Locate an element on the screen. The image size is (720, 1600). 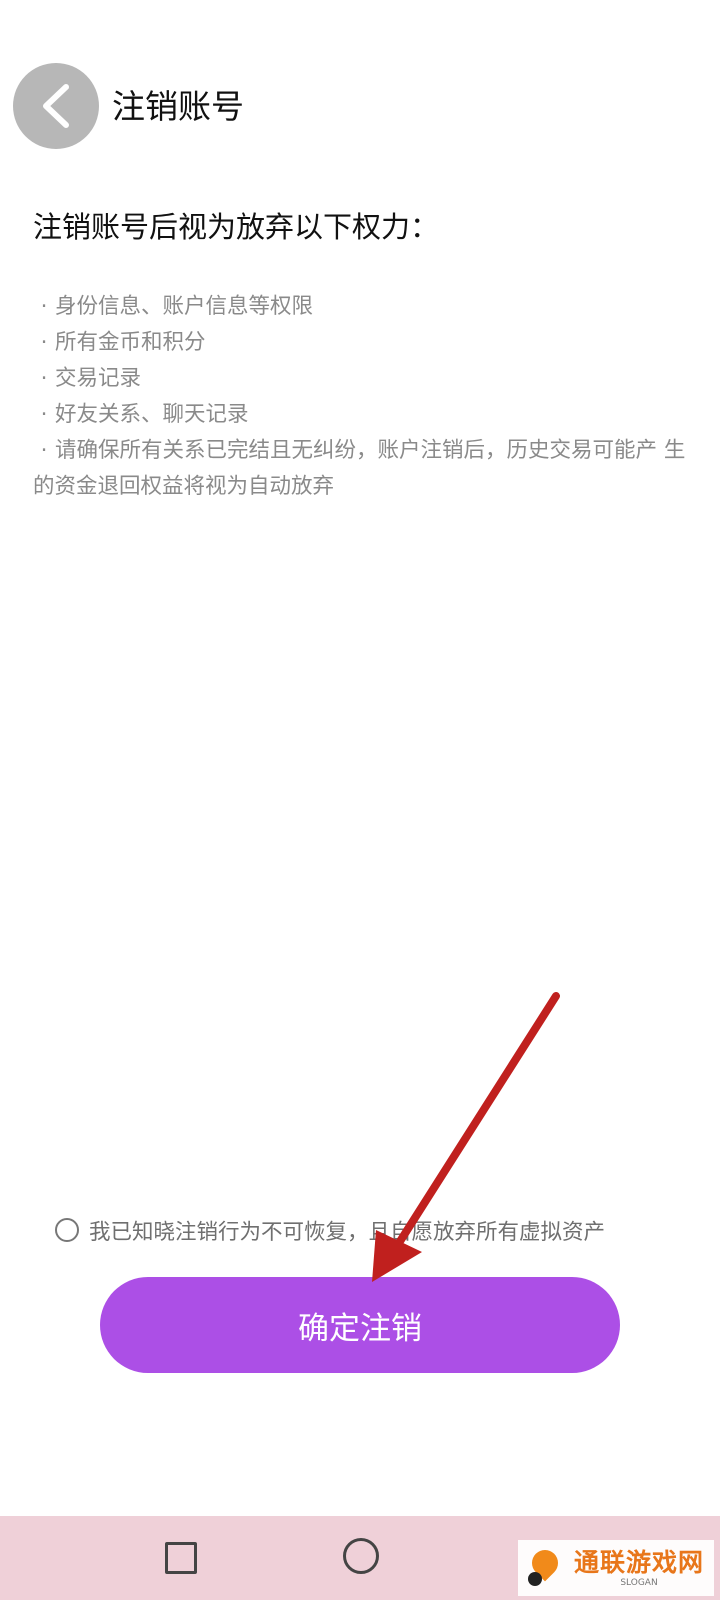
consent-row: 我已知晓注销行为不可恢复，且自愿放弃所有虚拟资产 is located at coordinates (365, 1230).